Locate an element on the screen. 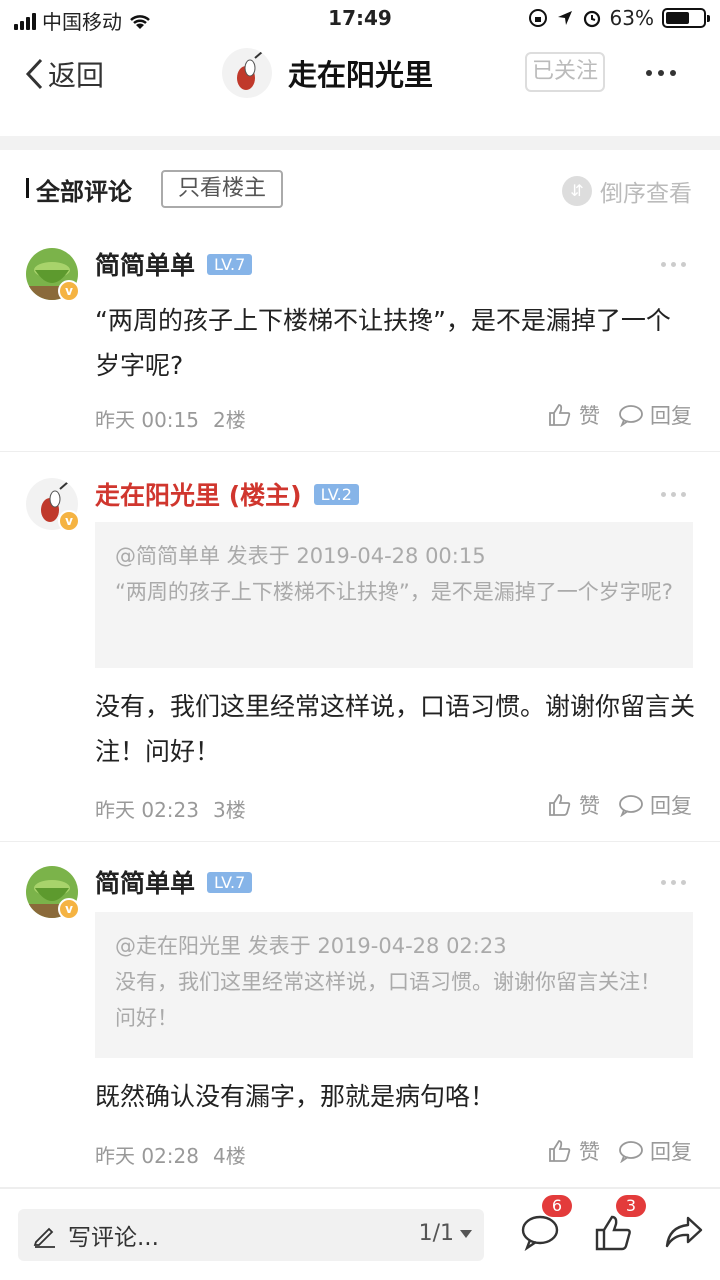 The image size is (720, 1280). page-selector: 1/1 is located at coordinates (445, 1233).